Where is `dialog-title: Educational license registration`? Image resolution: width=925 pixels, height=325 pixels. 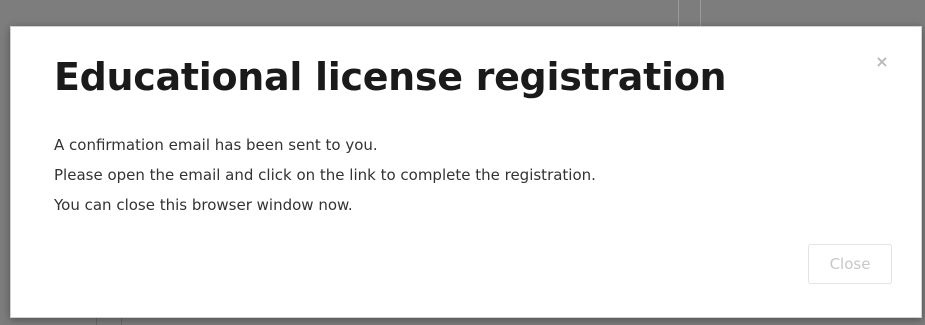 dialog-title: Educational license registration is located at coordinates (390, 77).